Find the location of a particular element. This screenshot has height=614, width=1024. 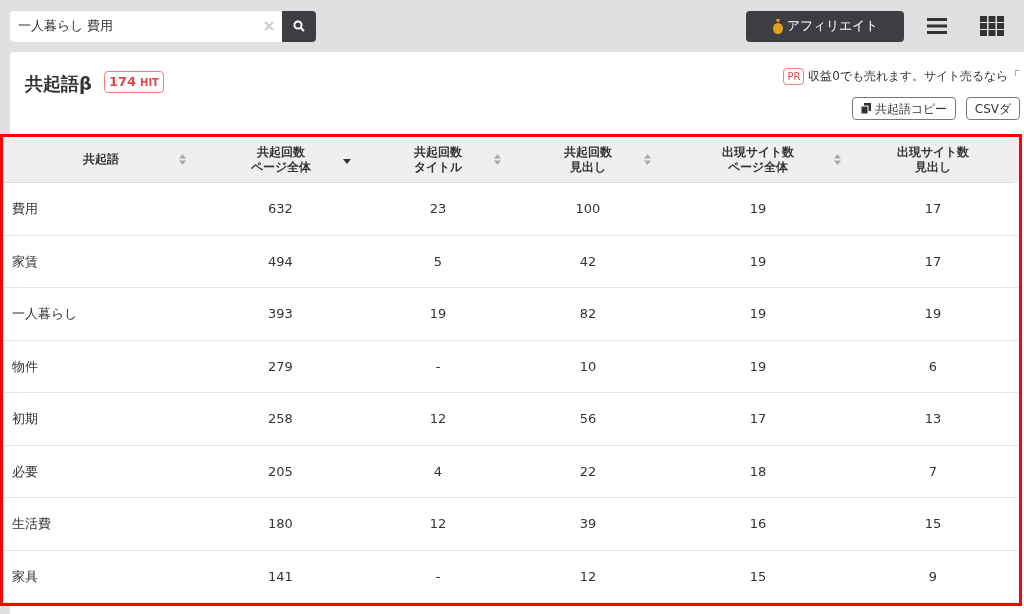

table-cell-text: 141 is located at coordinates (280, 576).